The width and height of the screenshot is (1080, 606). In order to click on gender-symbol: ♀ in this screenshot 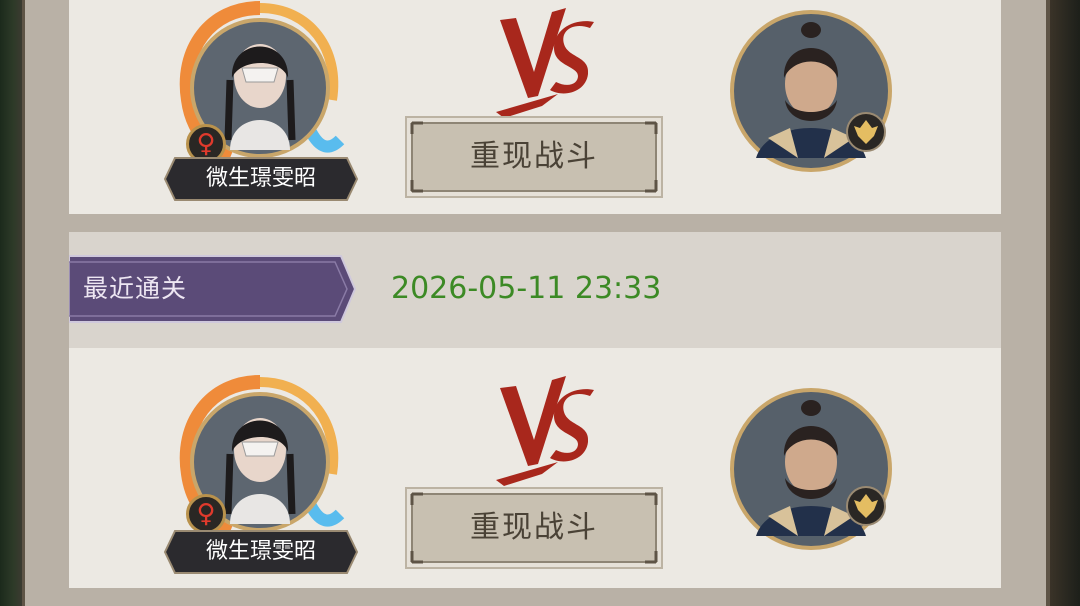, I will do `click(206, 514)`.